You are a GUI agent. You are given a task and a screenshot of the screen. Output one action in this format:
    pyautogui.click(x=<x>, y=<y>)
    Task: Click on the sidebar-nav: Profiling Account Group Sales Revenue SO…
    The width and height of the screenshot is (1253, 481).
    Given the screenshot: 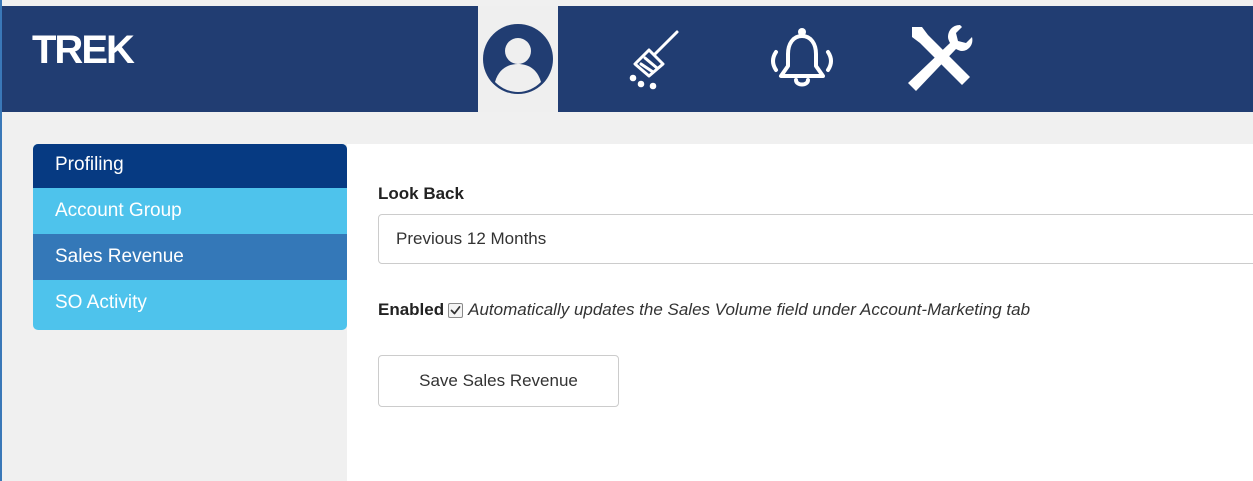 What is the action you would take?
    pyautogui.click(x=190, y=237)
    